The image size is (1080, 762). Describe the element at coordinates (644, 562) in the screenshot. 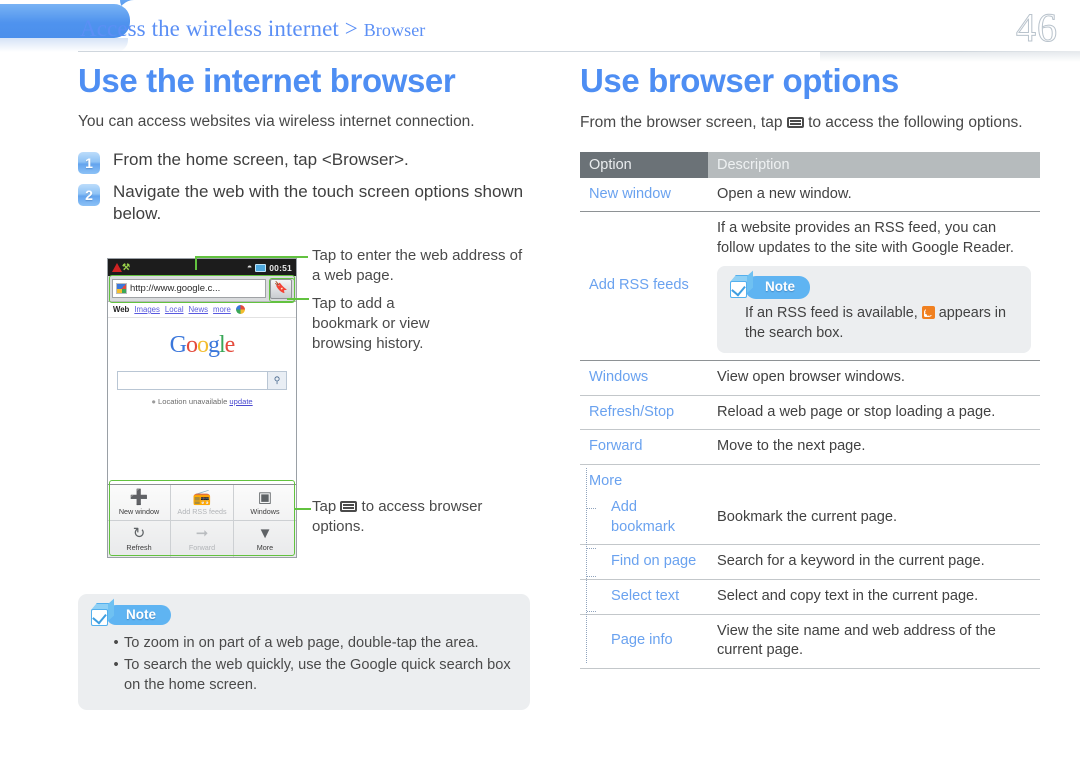

I see `option-name: Find on page` at that location.